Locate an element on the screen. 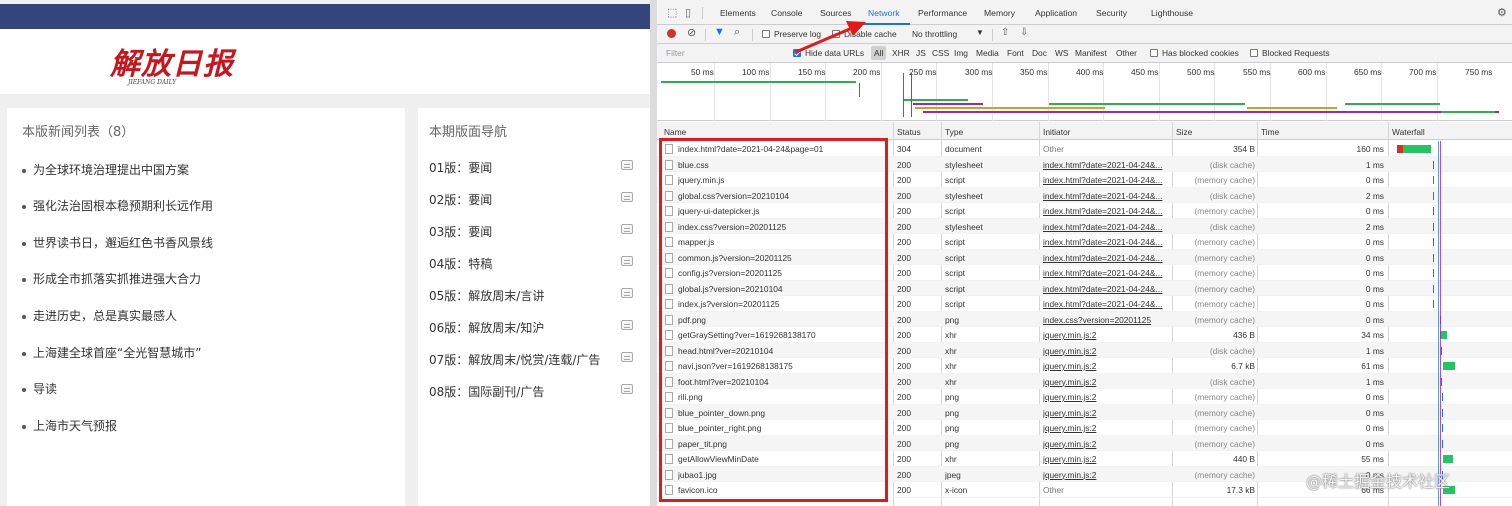  devtools-resize-handle is located at coordinates (653, 253).